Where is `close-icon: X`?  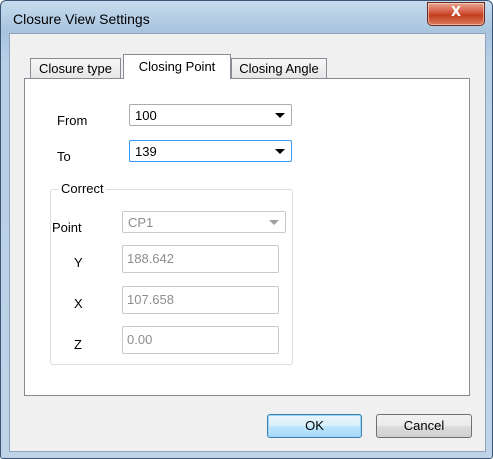
close-icon: X is located at coordinates (456, 12).